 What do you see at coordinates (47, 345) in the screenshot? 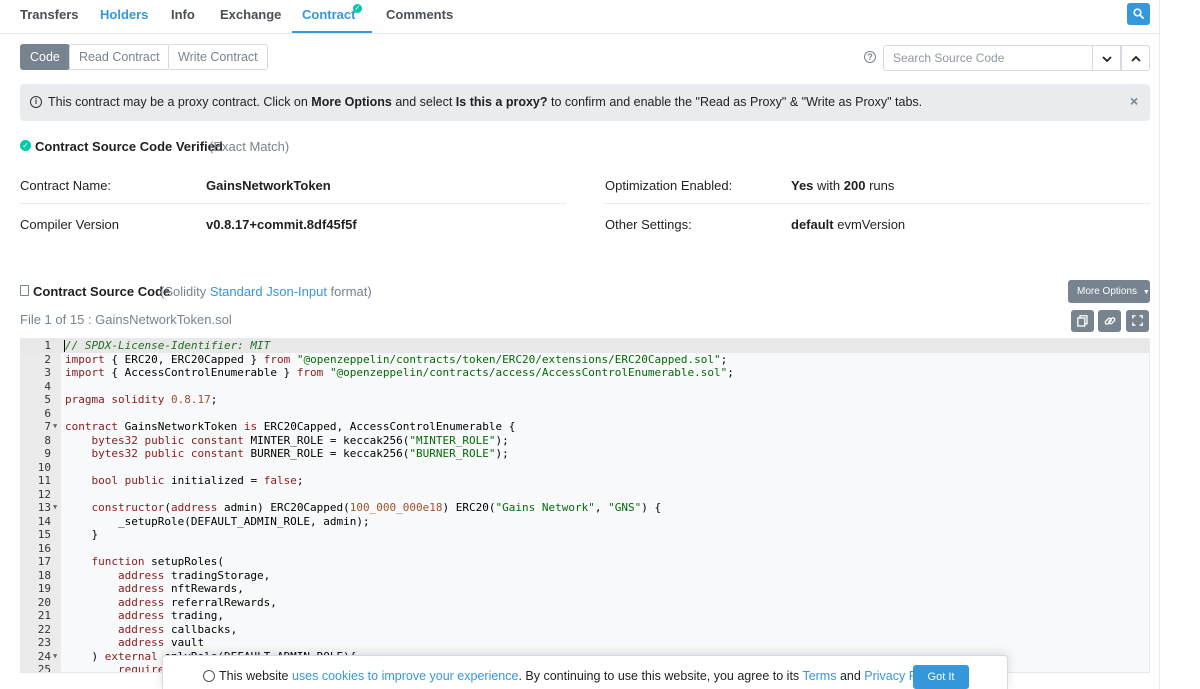
I see `line-number: 1` at bounding box center [47, 345].